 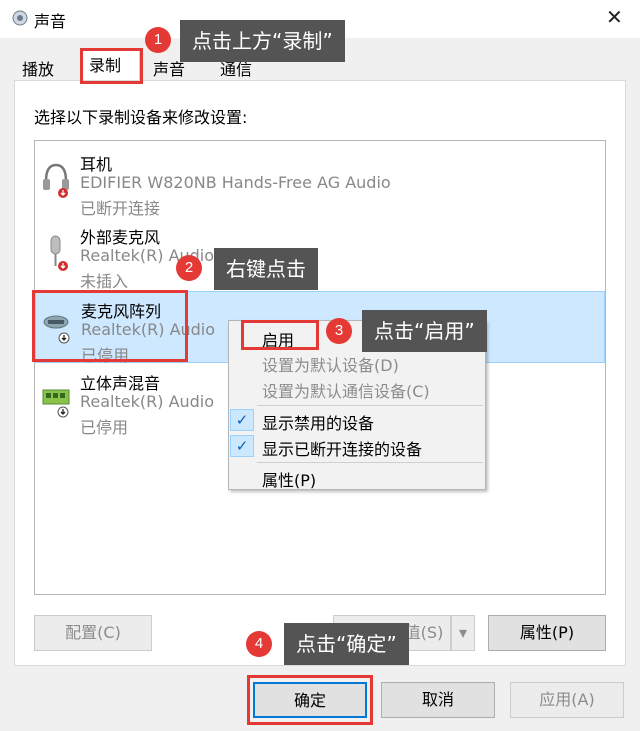 What do you see at coordinates (59, 253) in the screenshot?
I see `microphone-icon` at bounding box center [59, 253].